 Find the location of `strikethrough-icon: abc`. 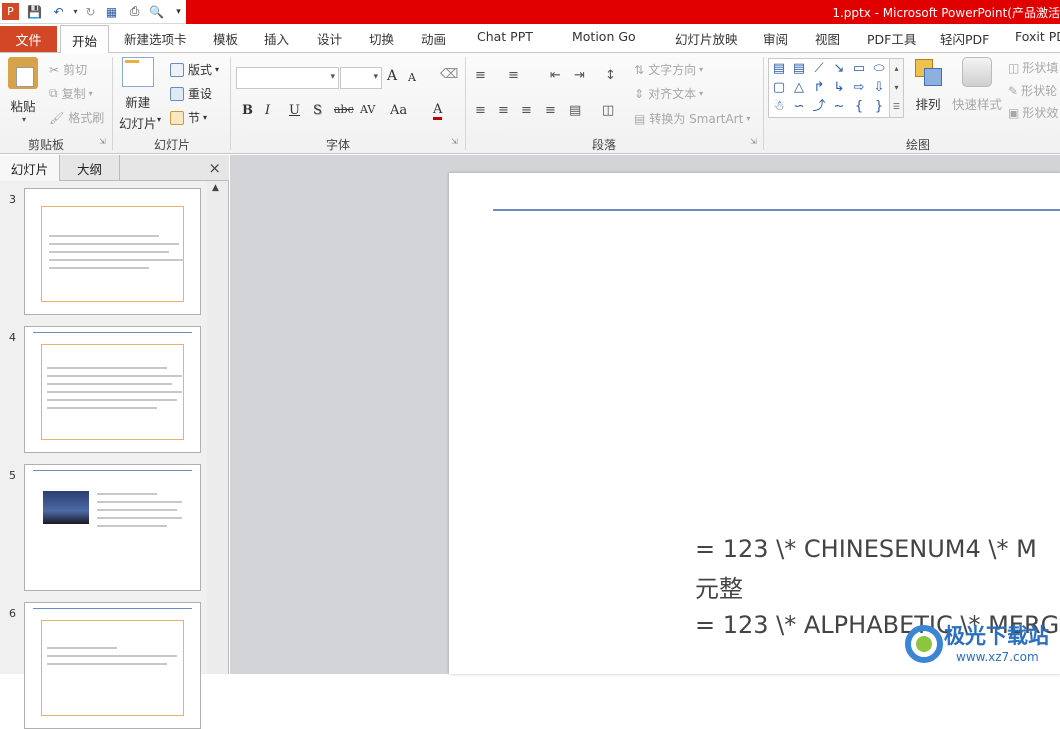

strikethrough-icon: abc is located at coordinates (344, 109).